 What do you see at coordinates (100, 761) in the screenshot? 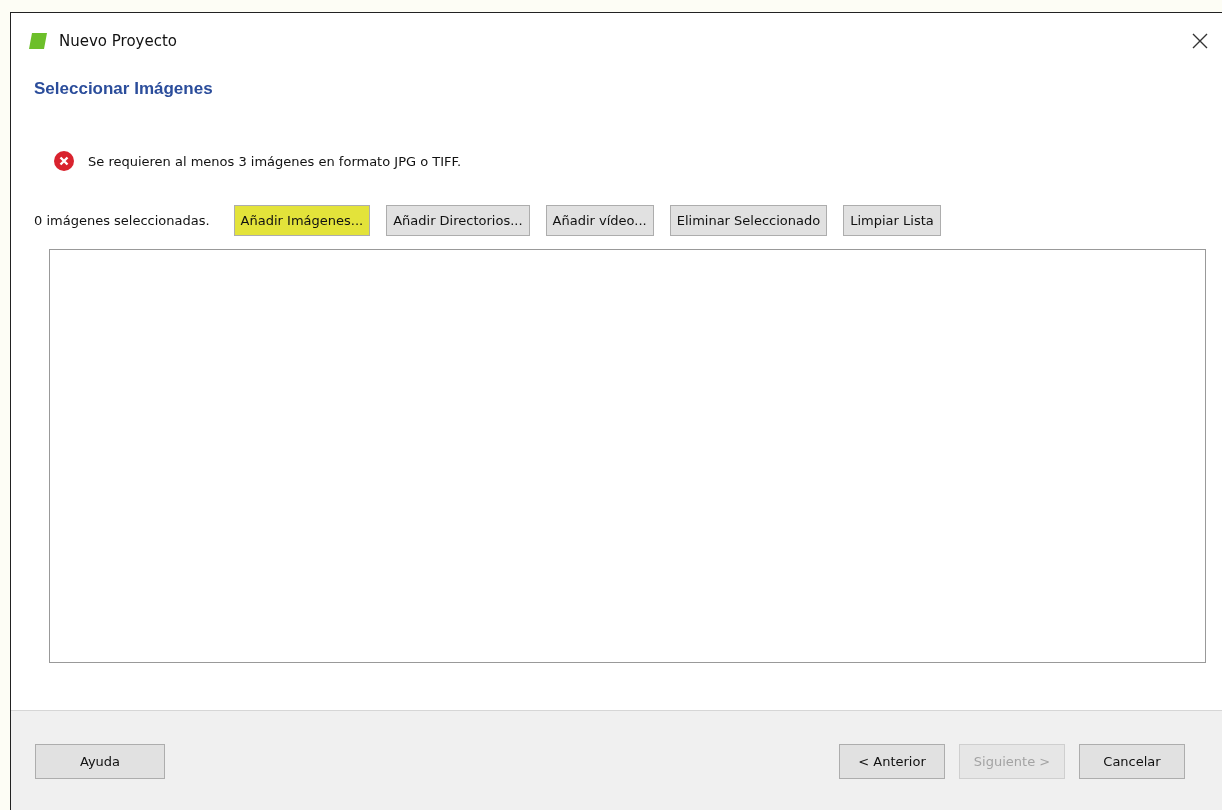
I see `help-button: Ayuda` at bounding box center [100, 761].